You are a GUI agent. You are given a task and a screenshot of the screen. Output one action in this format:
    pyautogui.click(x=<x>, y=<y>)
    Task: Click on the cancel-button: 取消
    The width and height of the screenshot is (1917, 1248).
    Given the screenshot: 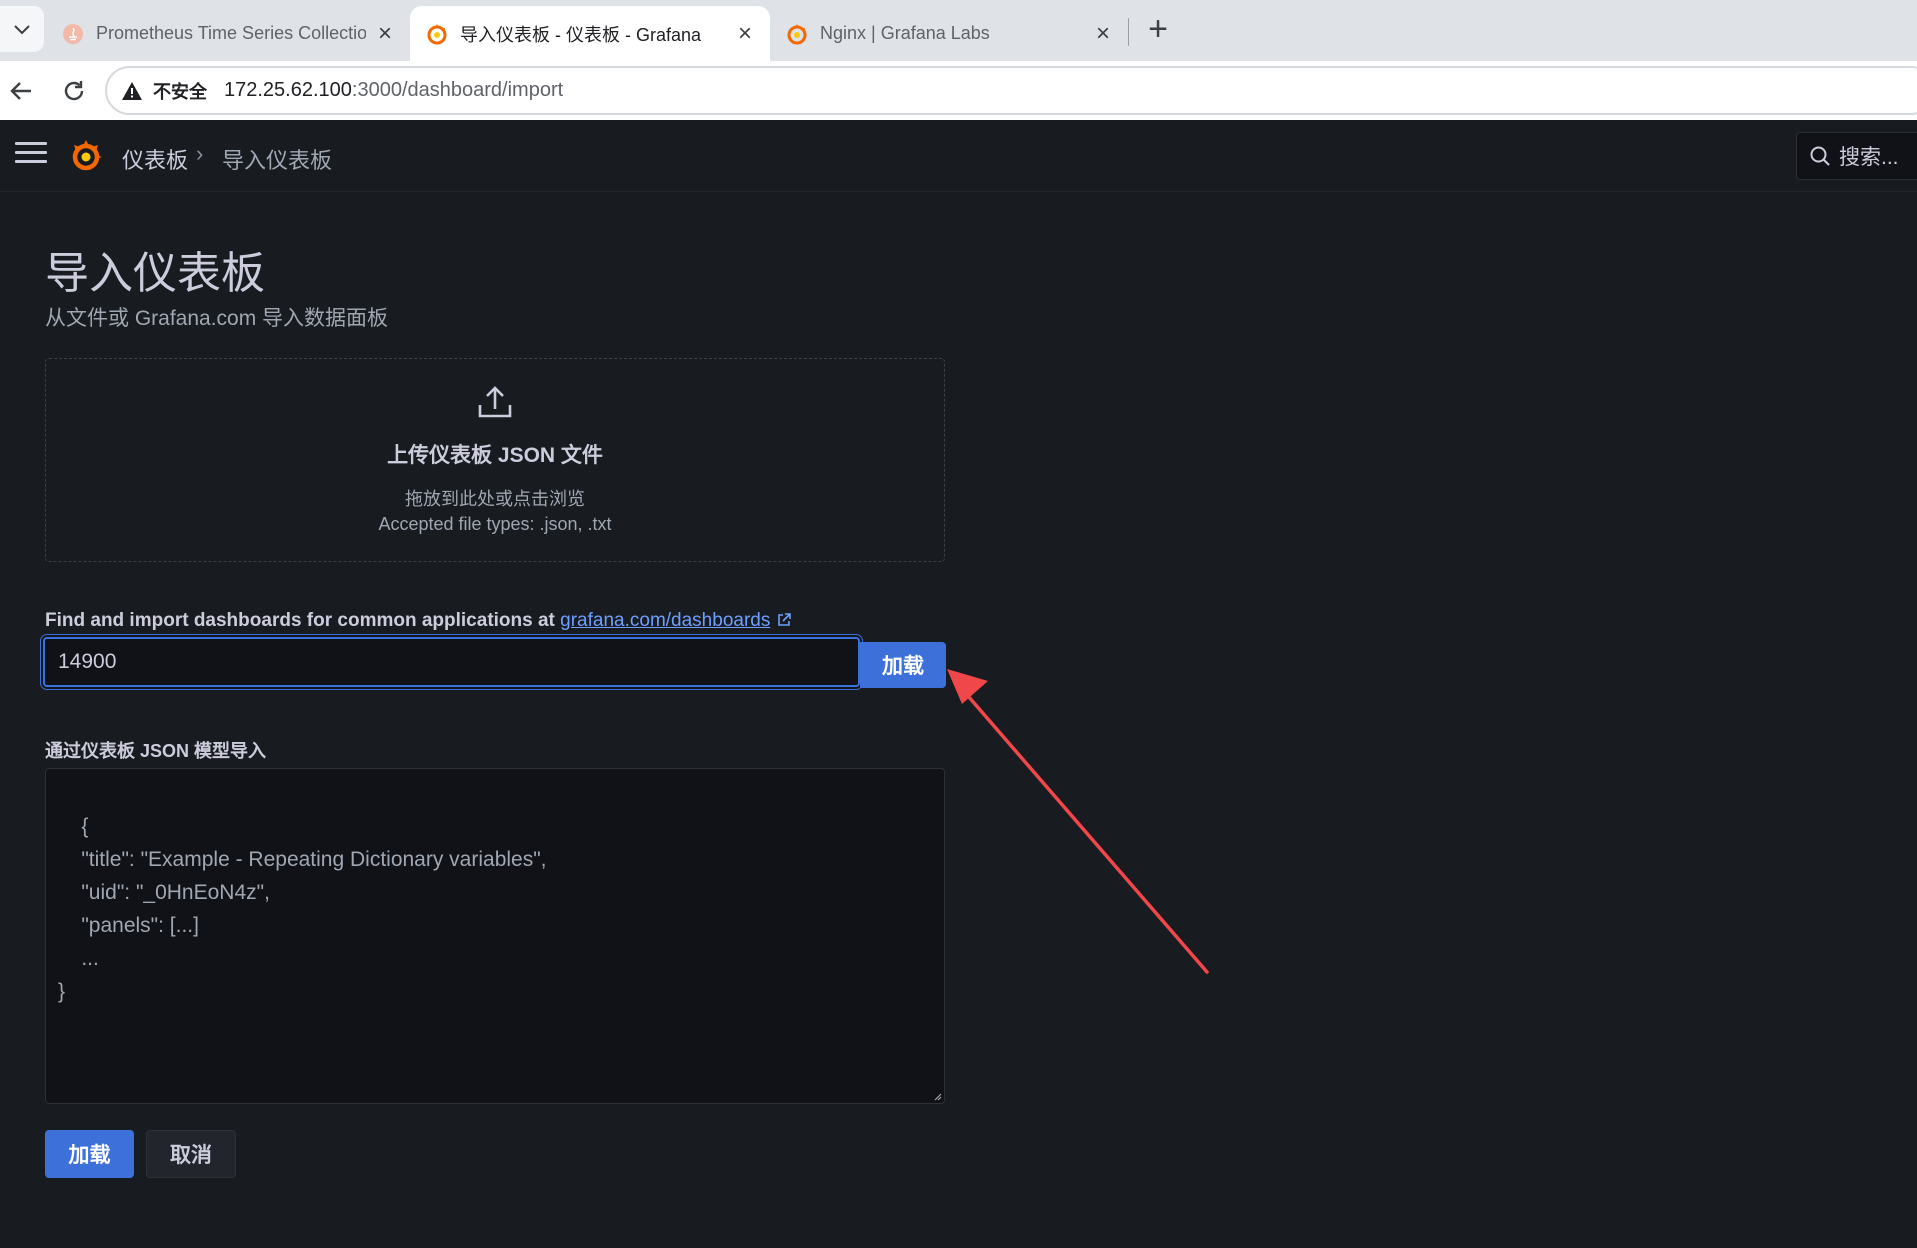 What is the action you would take?
    pyautogui.click(x=191, y=1154)
    